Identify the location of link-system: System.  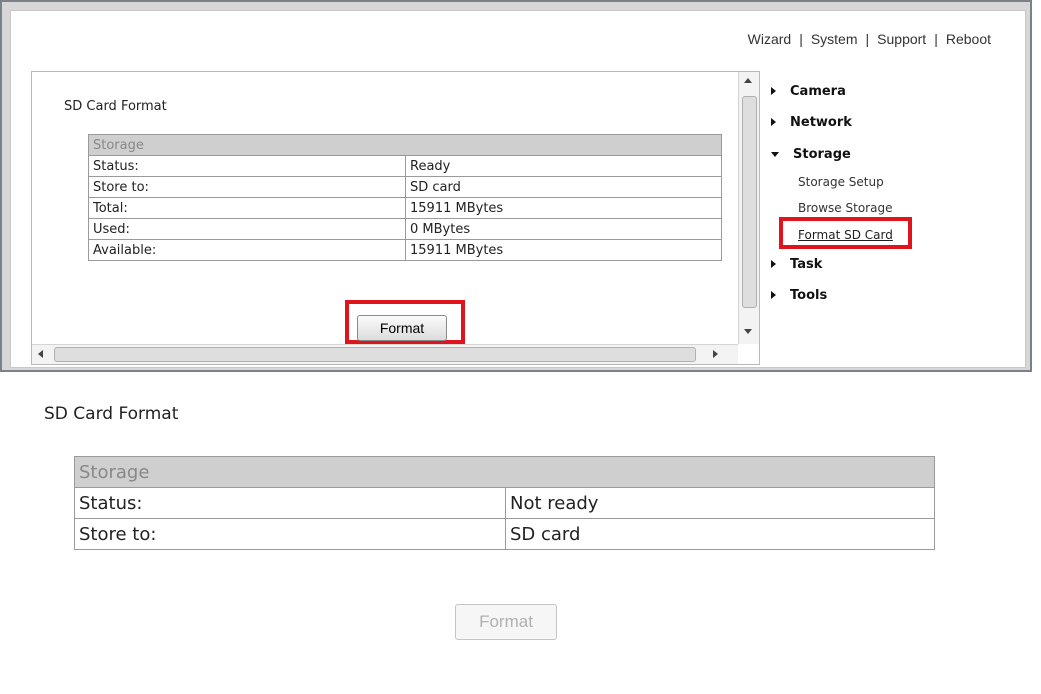
(834, 39).